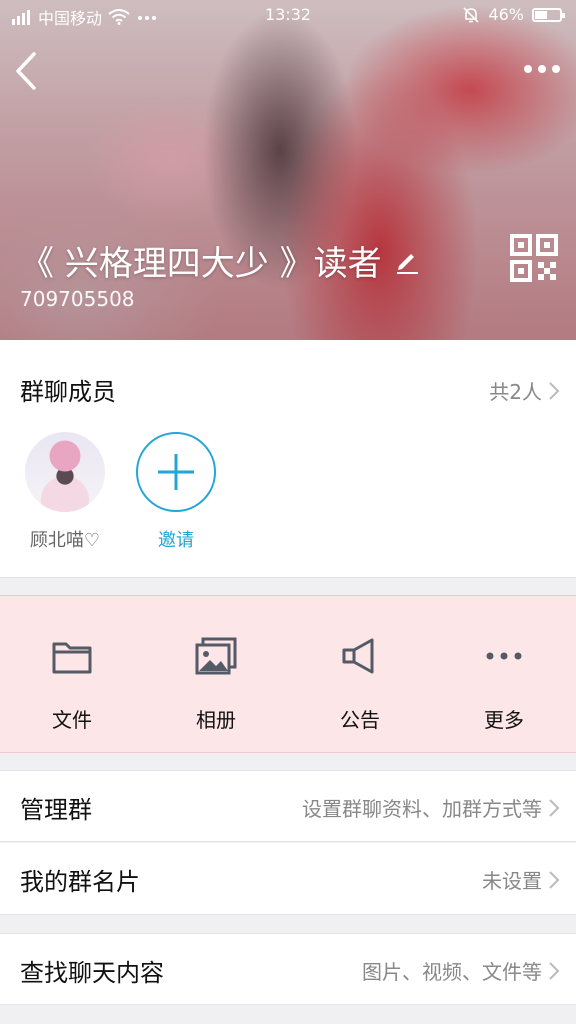 The width and height of the screenshot is (576, 1024). I want to click on action-announcement: 公告, so click(360, 674).